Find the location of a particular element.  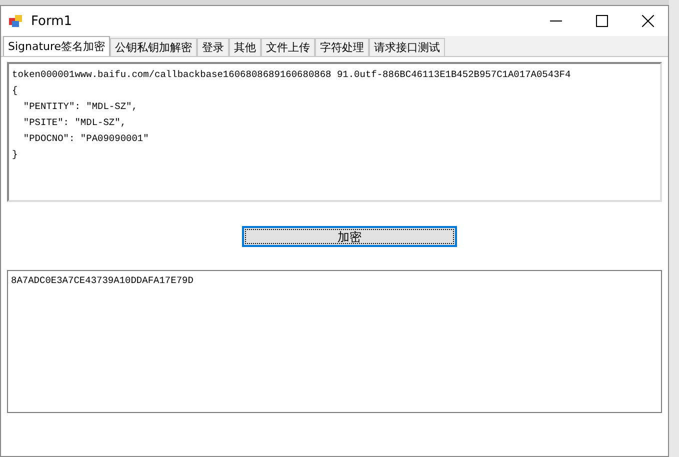

tab: Signature签名加密 is located at coordinates (56, 46).